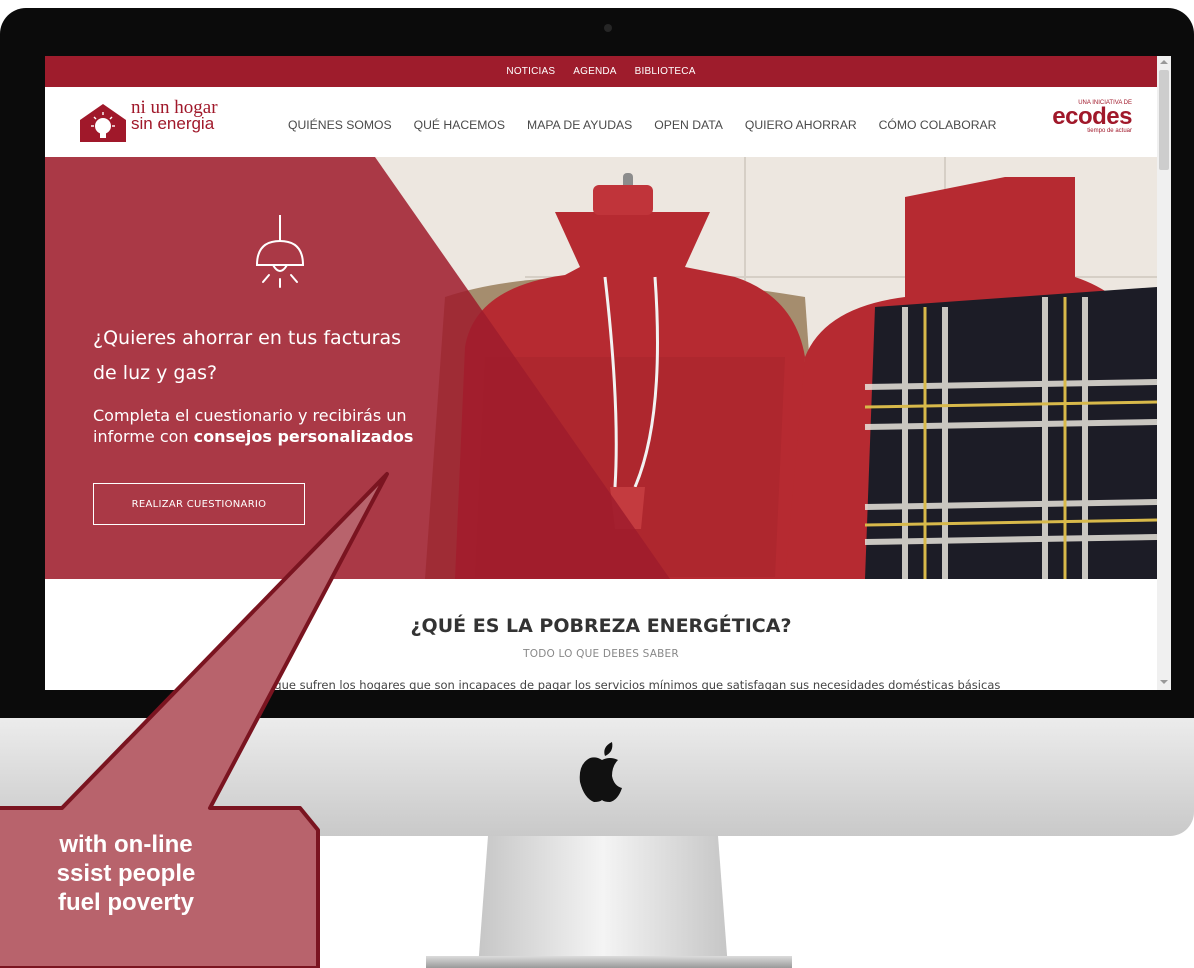 This screenshot has width=1194, height=968. I want to click on realizar-cuestionario-button: REALIZAR CUESTIONARIO, so click(199, 504).